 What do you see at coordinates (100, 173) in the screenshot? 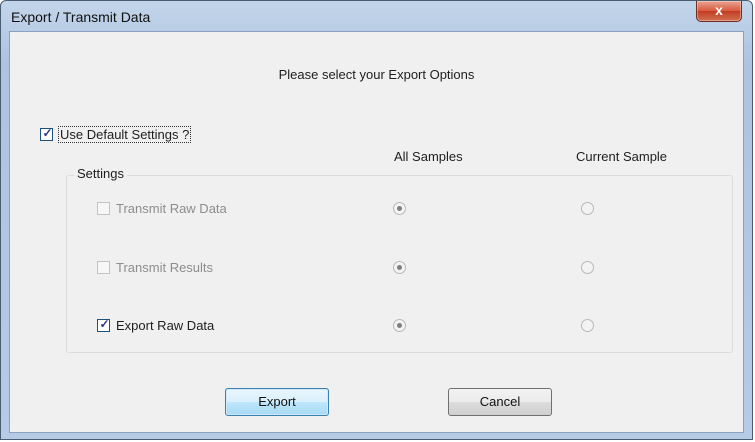
I see `settings-group-label: Settings` at bounding box center [100, 173].